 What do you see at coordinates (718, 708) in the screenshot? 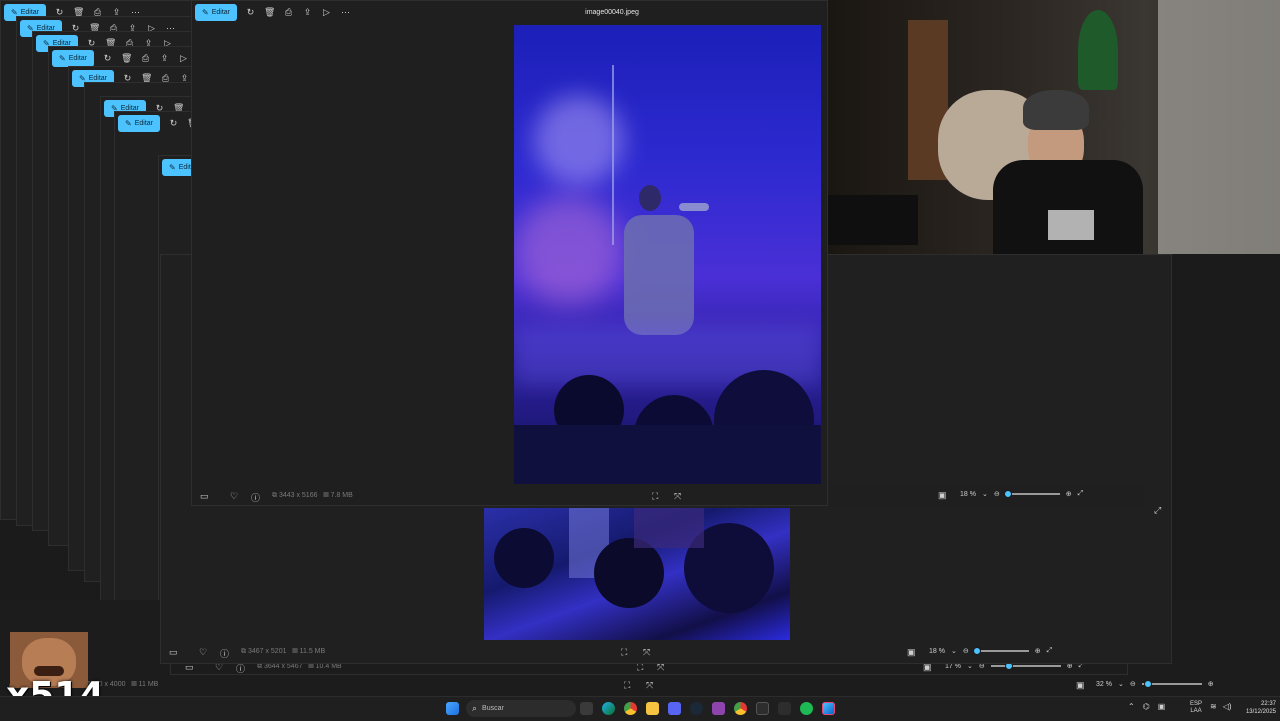
I see `app-icon` at bounding box center [718, 708].